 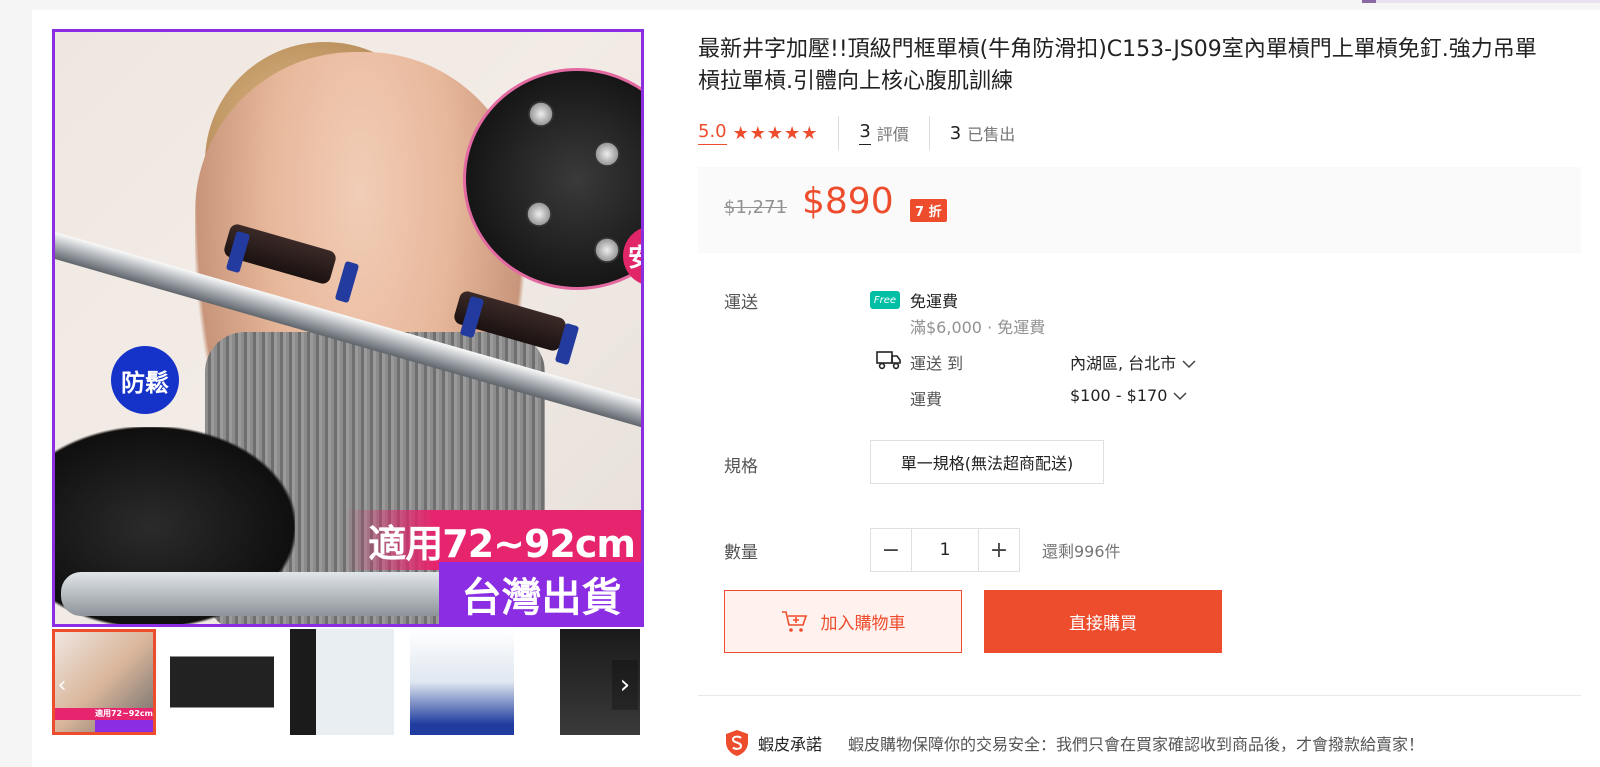 What do you see at coordinates (1481, 1) in the screenshot?
I see `top-bar-accent` at bounding box center [1481, 1].